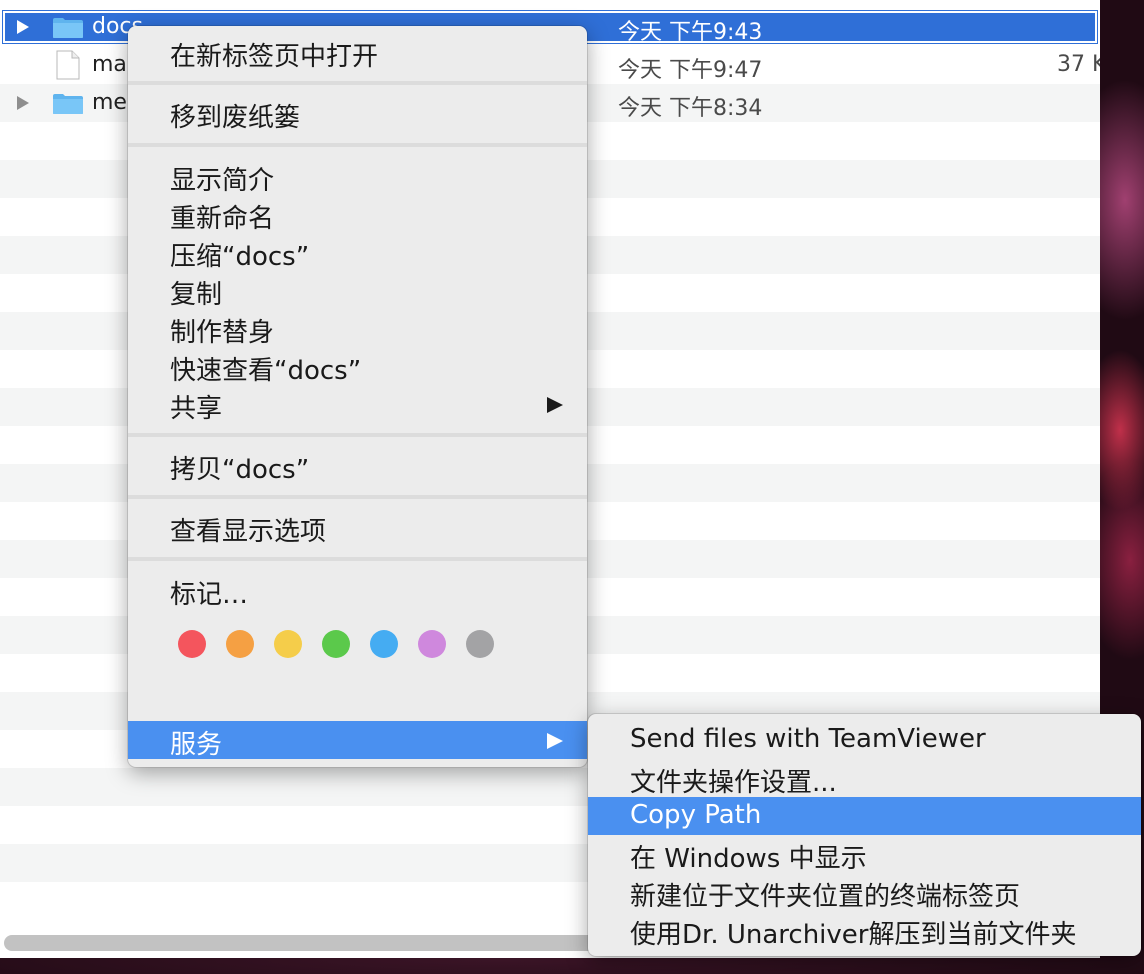 The image size is (1144, 974). Describe the element at coordinates (357, 252) in the screenshot. I see `menu-item-compress: 压缩“docs”` at that location.